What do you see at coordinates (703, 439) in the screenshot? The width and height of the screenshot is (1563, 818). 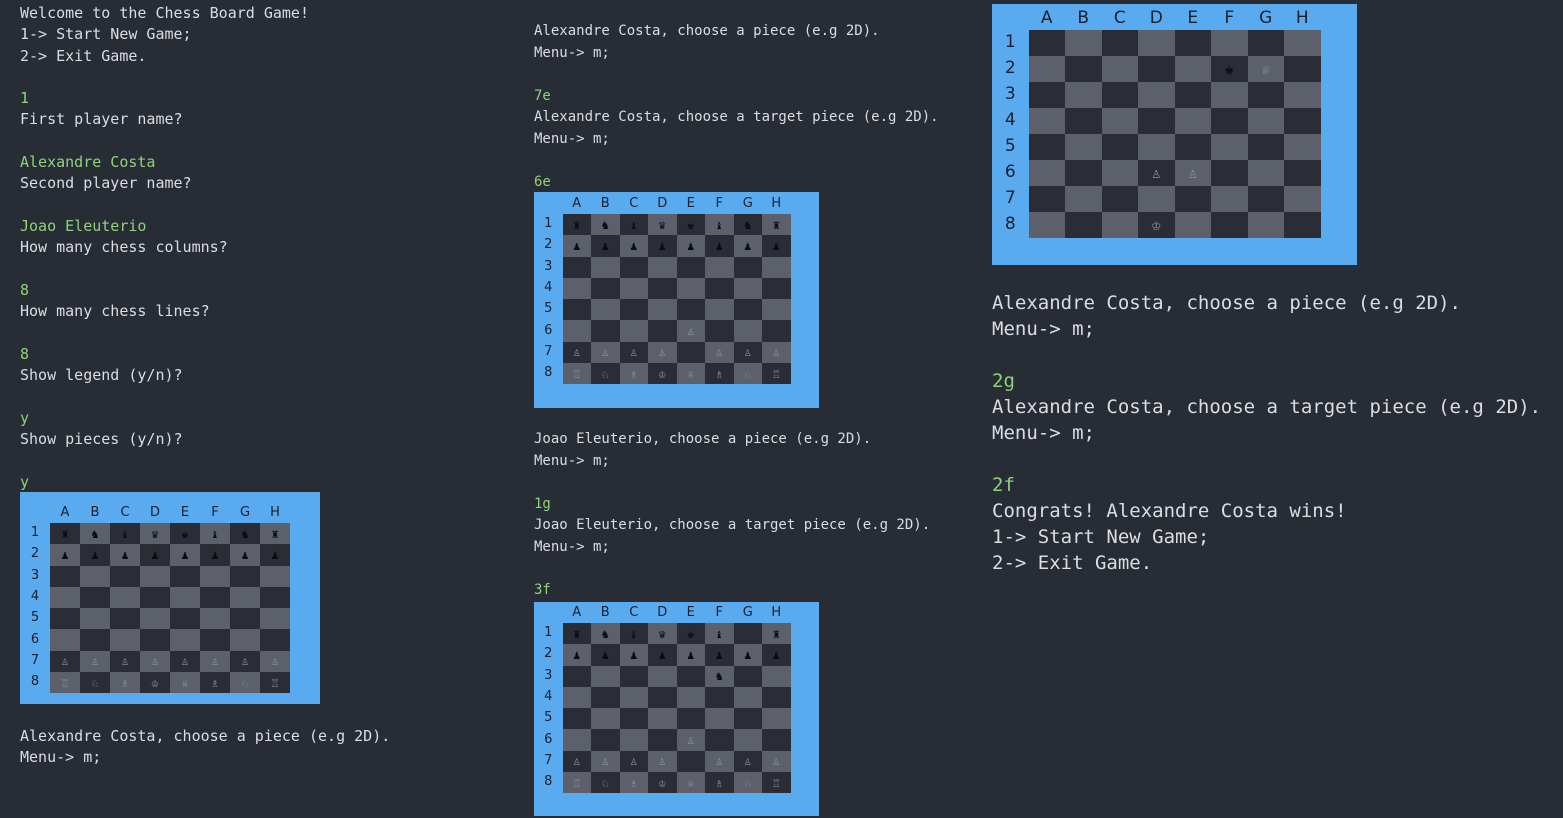 I see `output-line: Joao Eleuterio, choose a piece (e.g 2D).` at bounding box center [703, 439].